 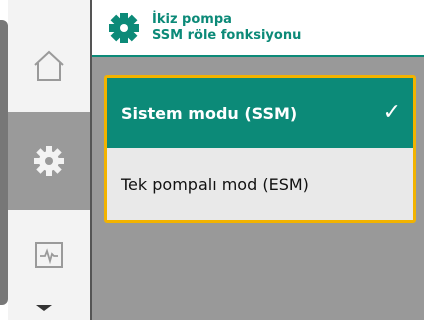 I want to click on arrow-down-icon, so click(x=44, y=308).